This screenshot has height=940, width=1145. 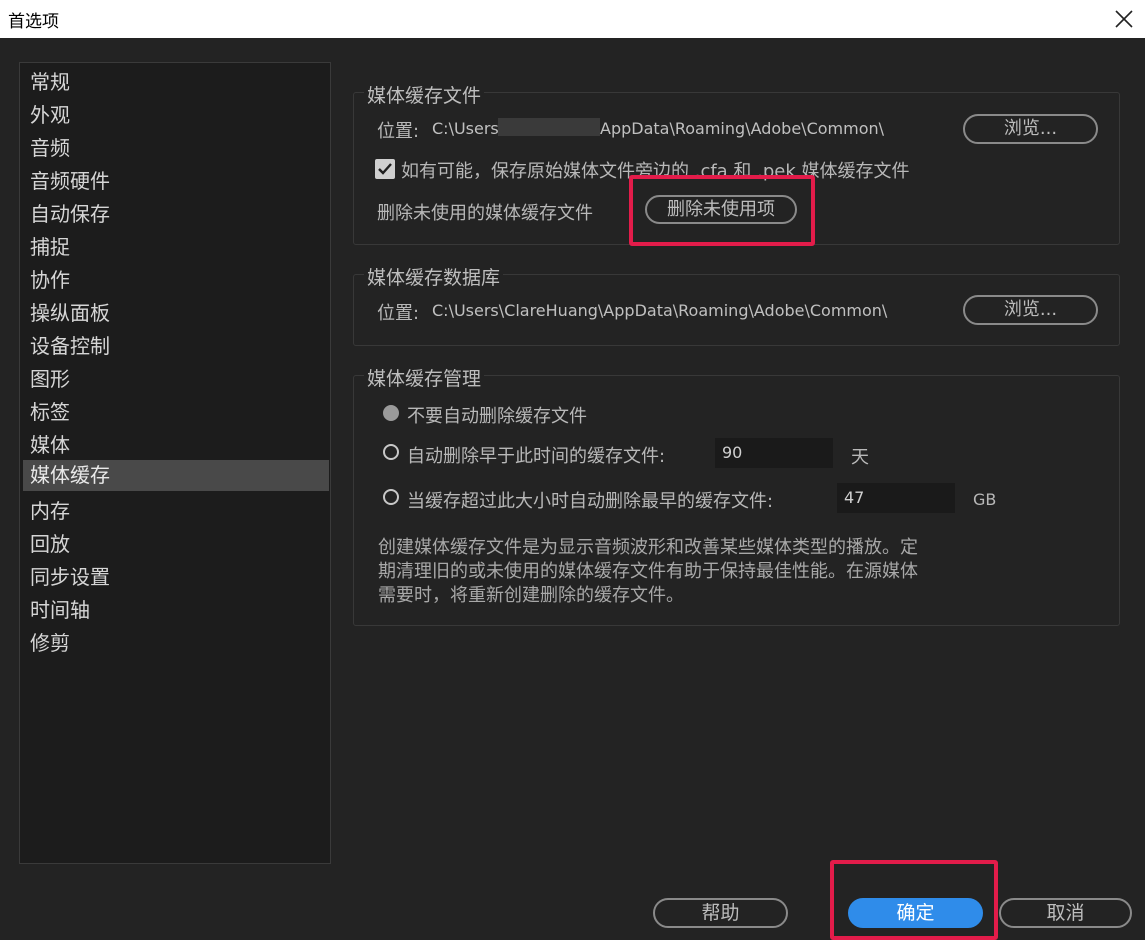 What do you see at coordinates (1124, 19) in the screenshot?
I see `close-icon` at bounding box center [1124, 19].